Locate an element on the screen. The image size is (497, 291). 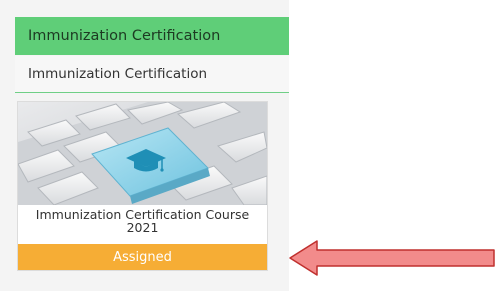
section-header: Immunization Certification is located at coordinates (152, 36).